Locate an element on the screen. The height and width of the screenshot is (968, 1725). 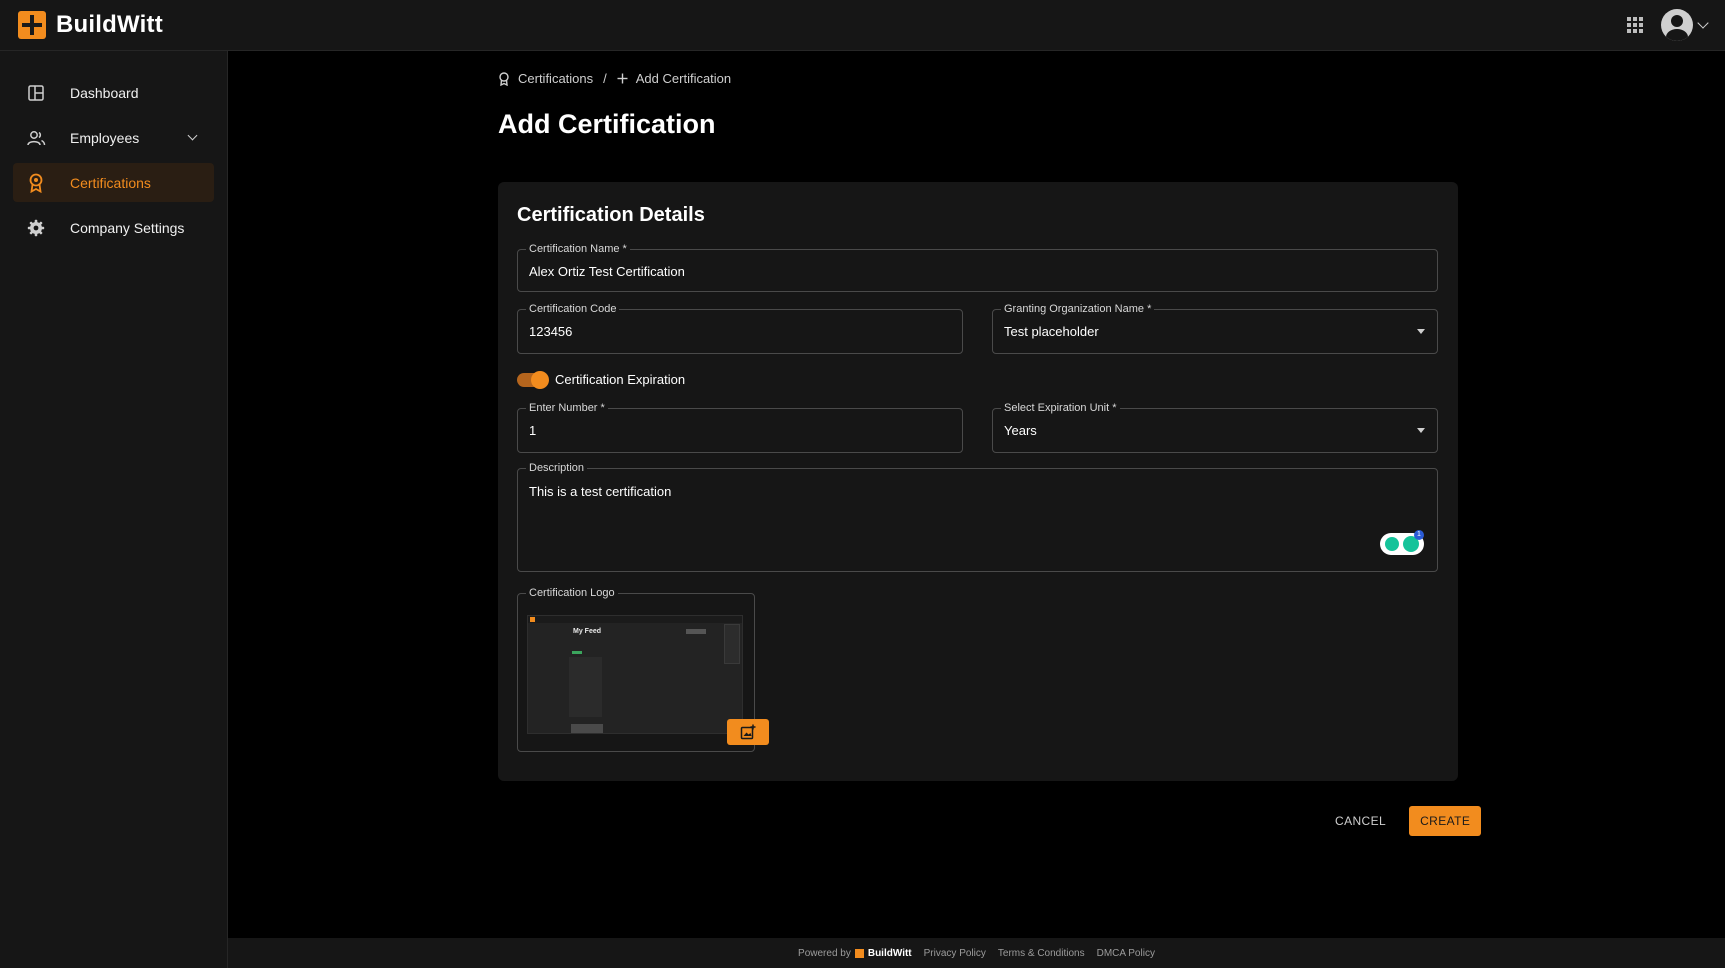
thumbnail-button is located at coordinates (696, 631).